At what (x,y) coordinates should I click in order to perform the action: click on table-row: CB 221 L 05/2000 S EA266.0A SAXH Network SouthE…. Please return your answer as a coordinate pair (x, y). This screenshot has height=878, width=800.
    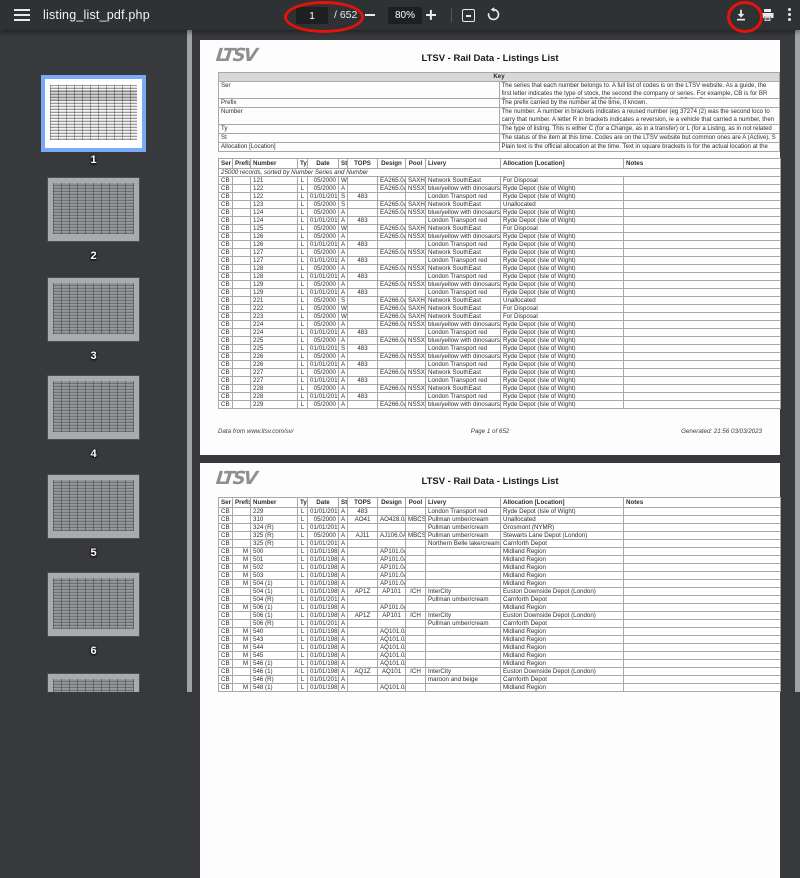
    Looking at the image, I should click on (499, 300).